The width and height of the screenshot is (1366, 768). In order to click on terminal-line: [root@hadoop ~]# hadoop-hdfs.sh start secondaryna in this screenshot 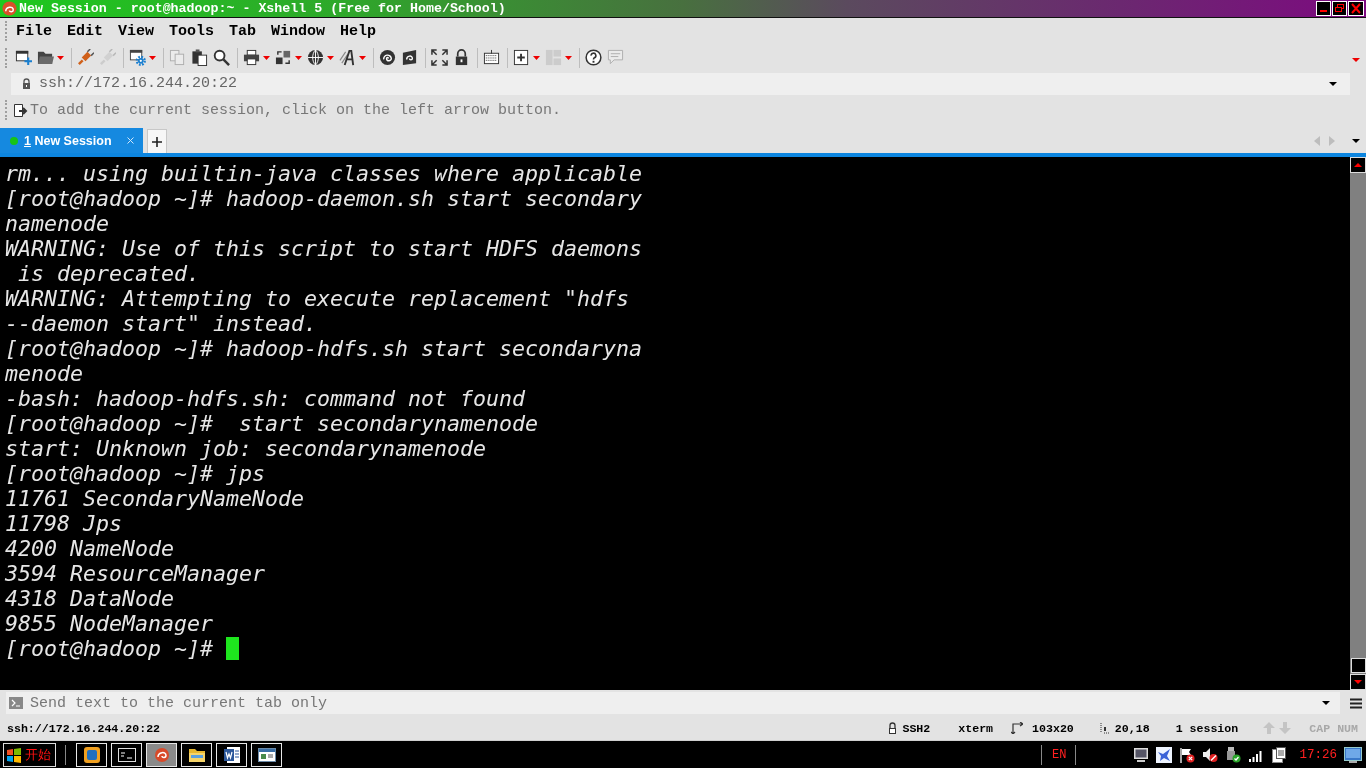, I will do `click(324, 348)`.